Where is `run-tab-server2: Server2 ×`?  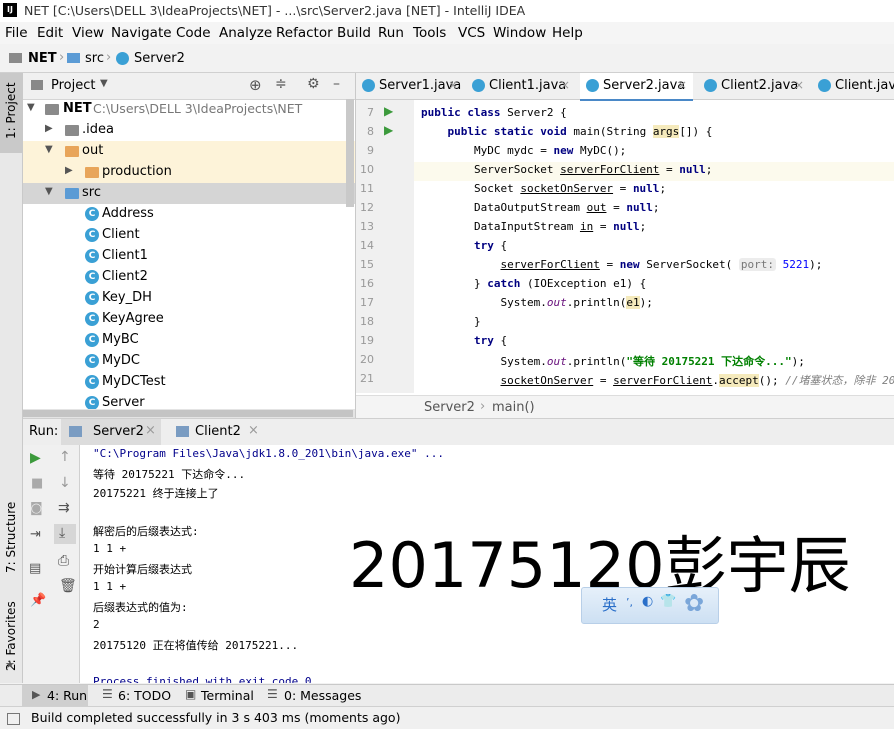 run-tab-server2: Server2 × is located at coordinates (111, 432).